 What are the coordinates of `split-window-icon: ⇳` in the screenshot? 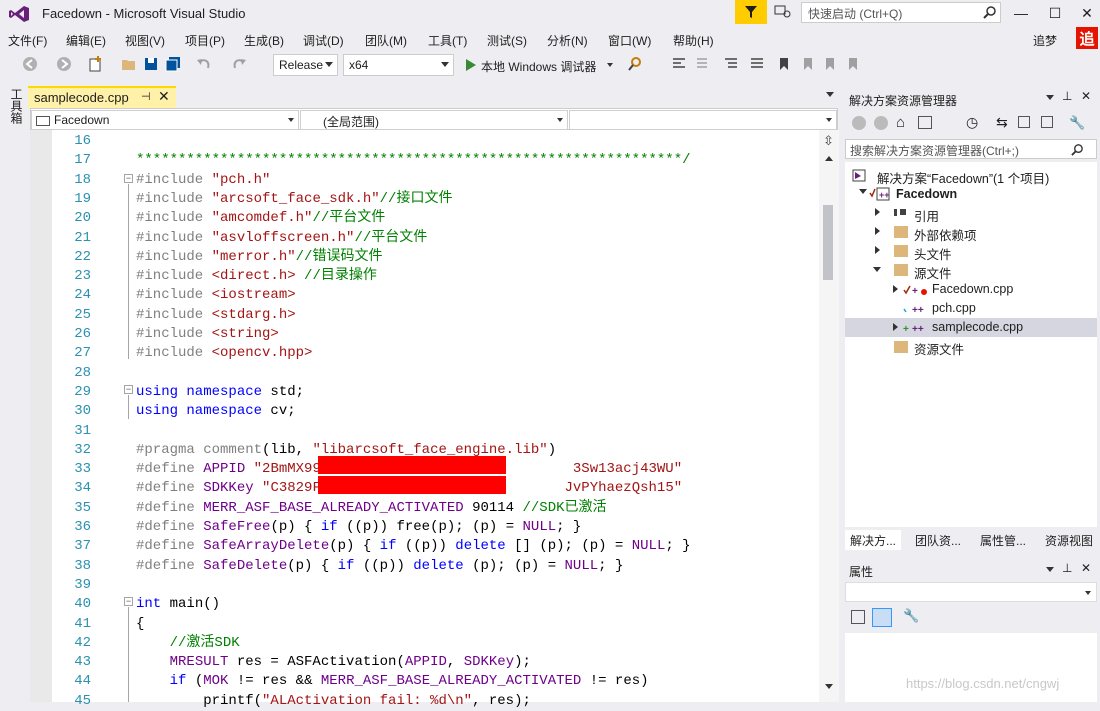 It's located at (828, 141).